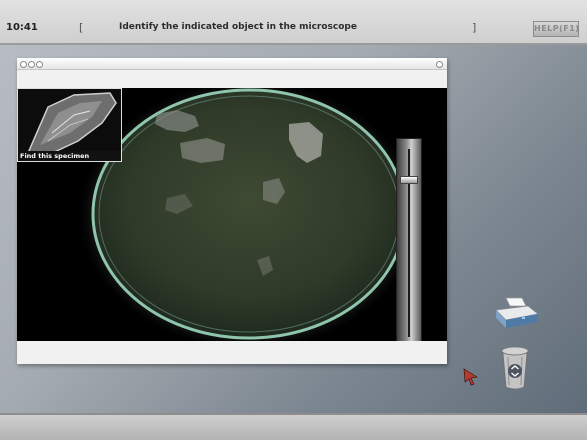 The image size is (587, 440). I want to click on window-close-icon, so click(23, 64).